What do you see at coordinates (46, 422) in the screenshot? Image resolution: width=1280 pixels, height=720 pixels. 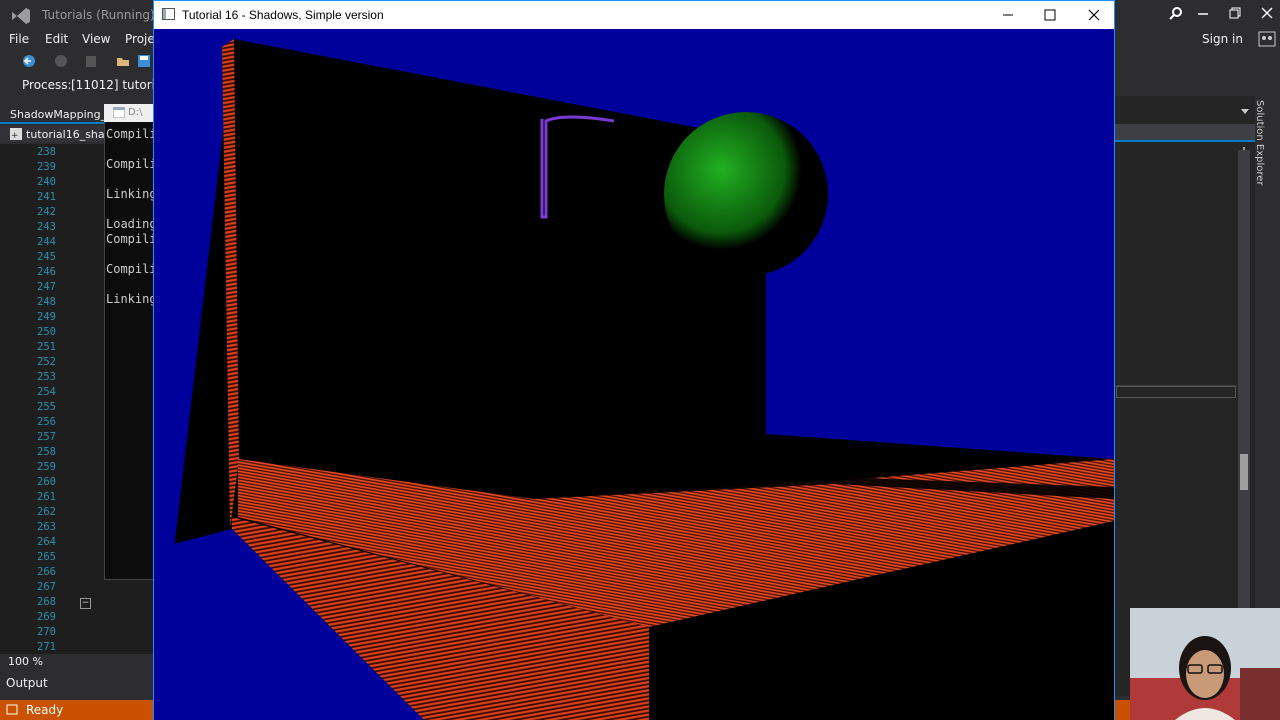 I see `line-number: 256` at bounding box center [46, 422].